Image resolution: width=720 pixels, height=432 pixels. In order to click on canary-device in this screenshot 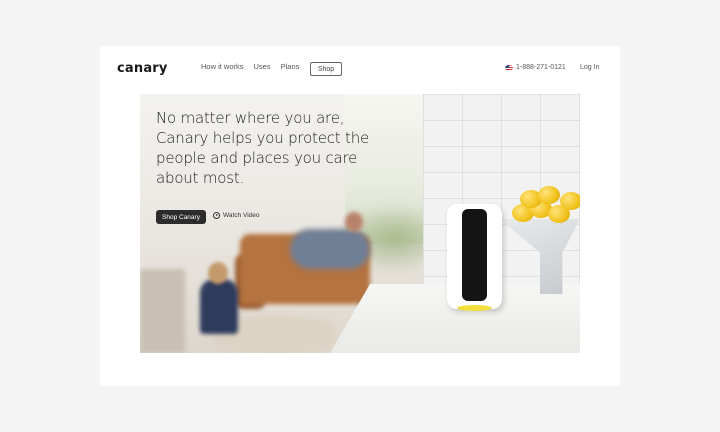, I will do `click(474, 257)`.